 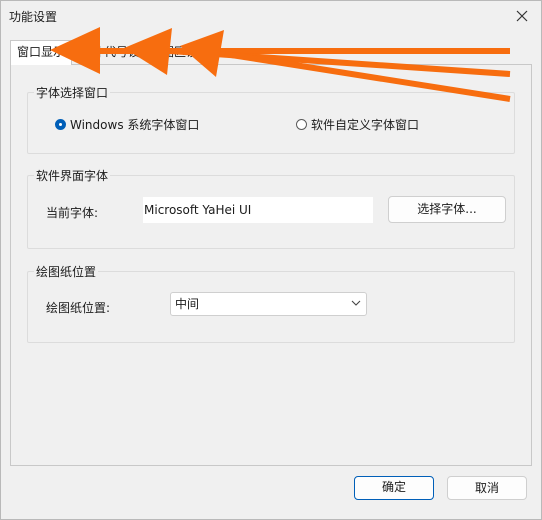 What do you see at coordinates (394, 488) in the screenshot?
I see `ok-button: 确定` at bounding box center [394, 488].